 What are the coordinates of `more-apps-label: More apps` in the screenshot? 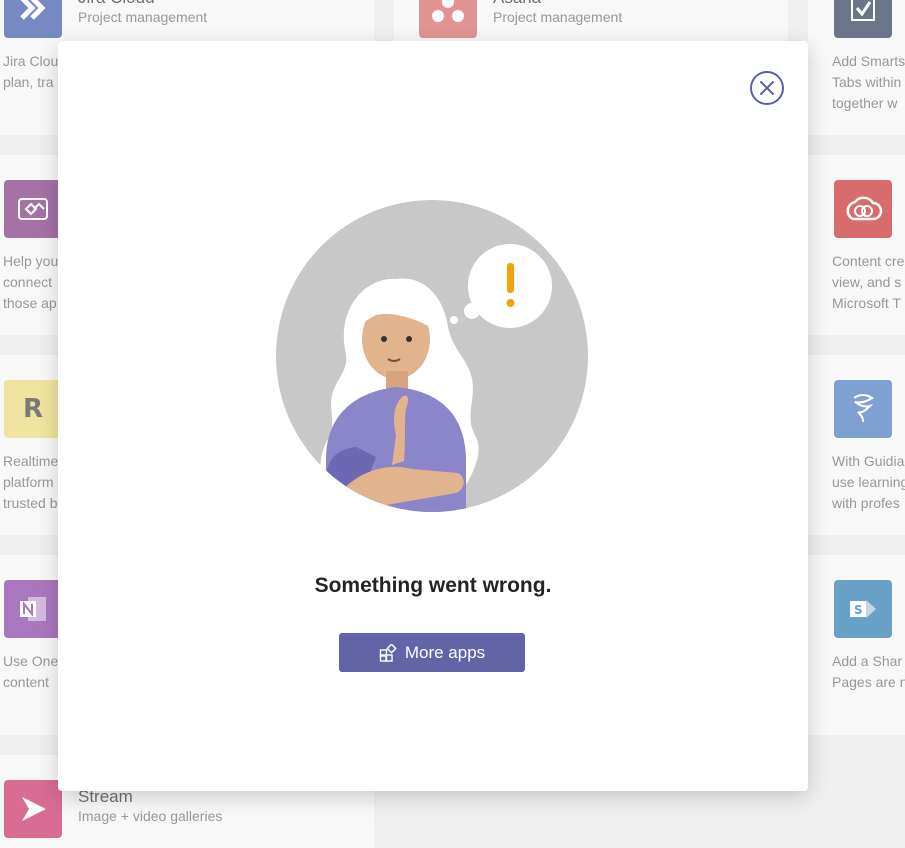 It's located at (445, 652).